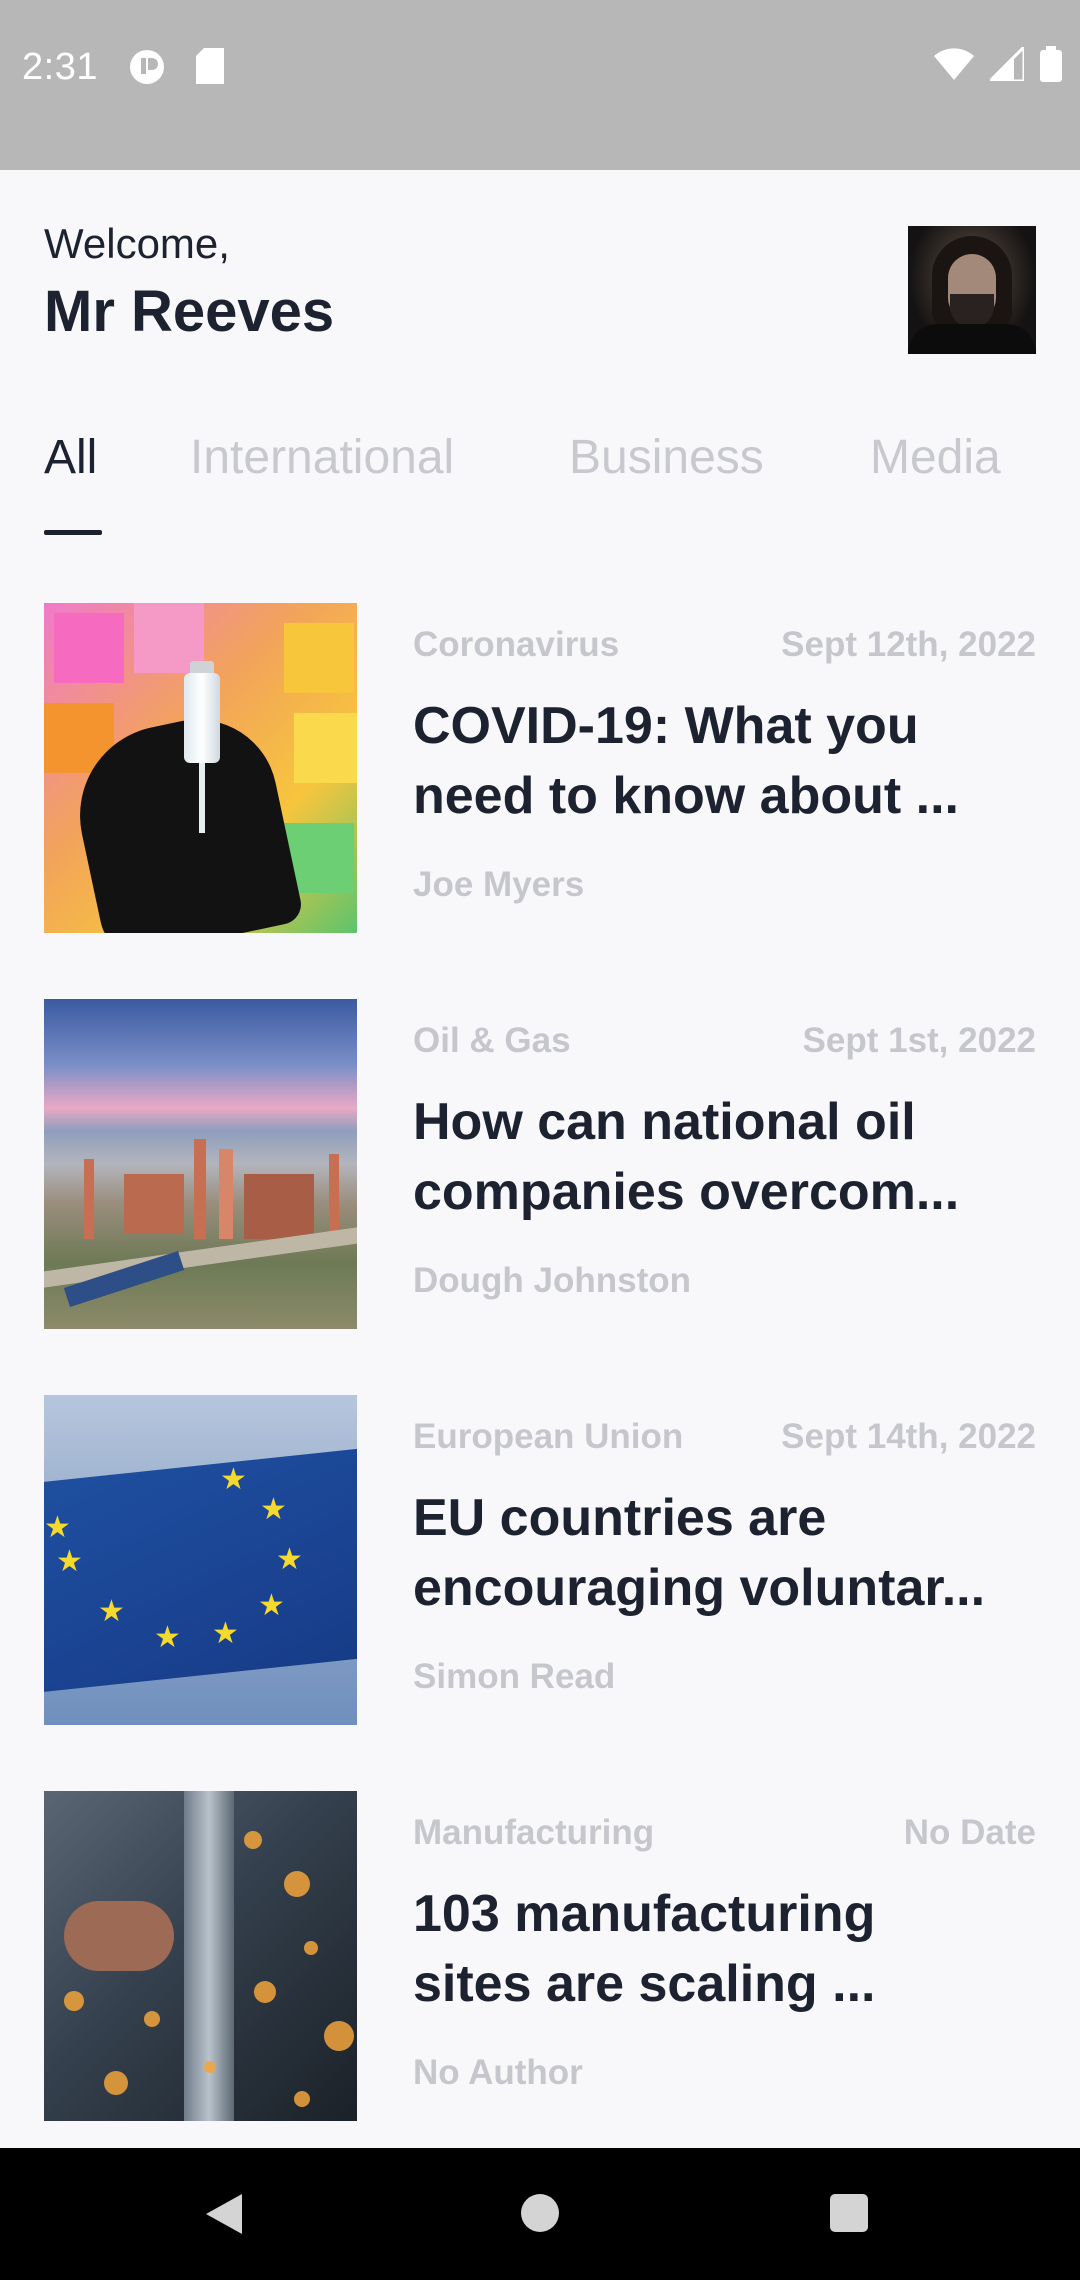  Describe the element at coordinates (119, 1936) in the screenshot. I see `worker-hand` at that location.